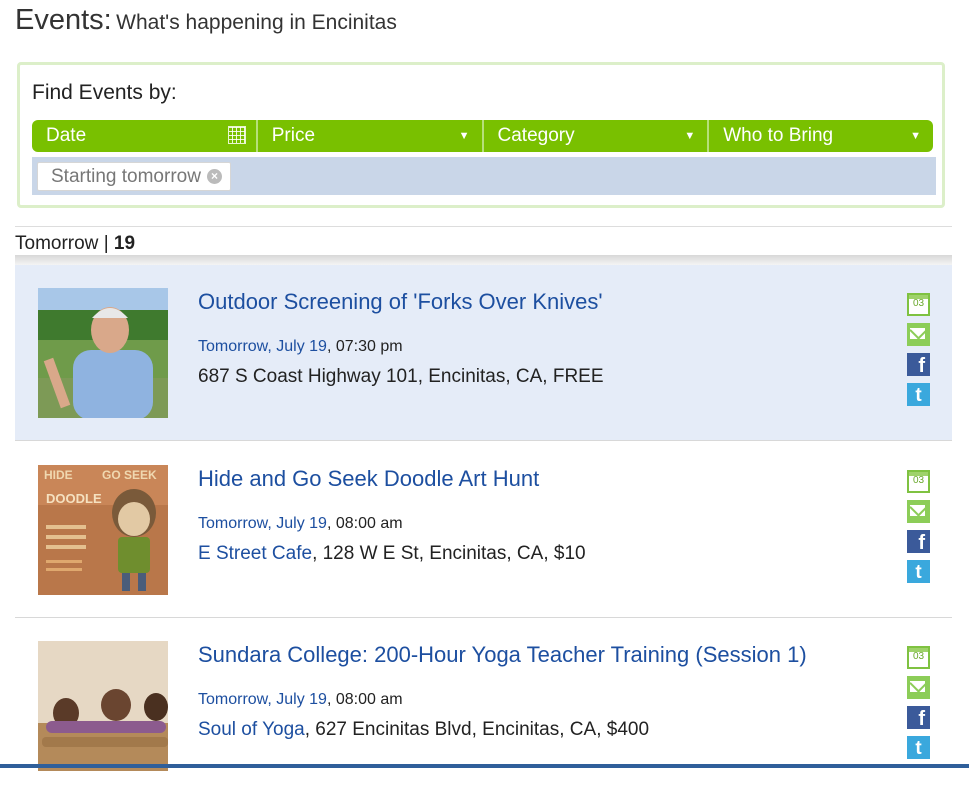  Describe the element at coordinates (536, 135) in the screenshot. I see `filter-category-label: Category` at that location.